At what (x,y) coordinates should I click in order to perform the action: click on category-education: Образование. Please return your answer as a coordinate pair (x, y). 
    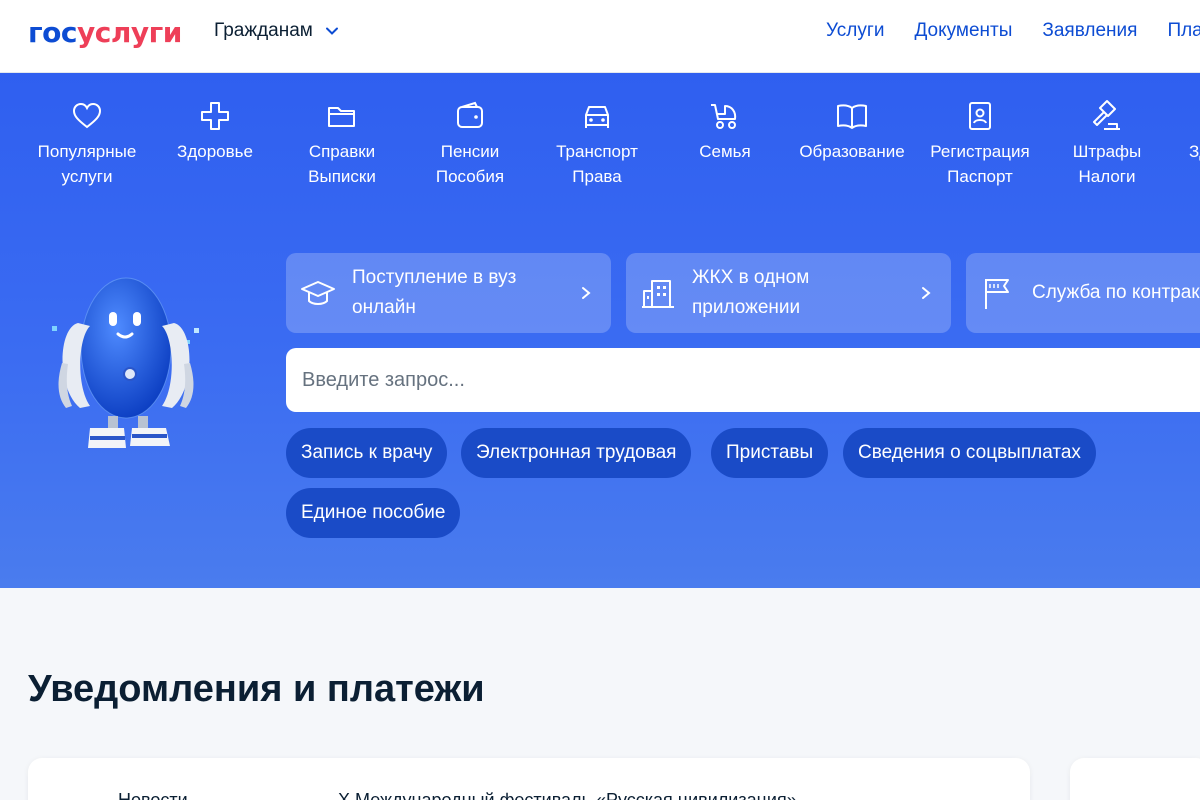
    Looking at the image, I should click on (852, 131).